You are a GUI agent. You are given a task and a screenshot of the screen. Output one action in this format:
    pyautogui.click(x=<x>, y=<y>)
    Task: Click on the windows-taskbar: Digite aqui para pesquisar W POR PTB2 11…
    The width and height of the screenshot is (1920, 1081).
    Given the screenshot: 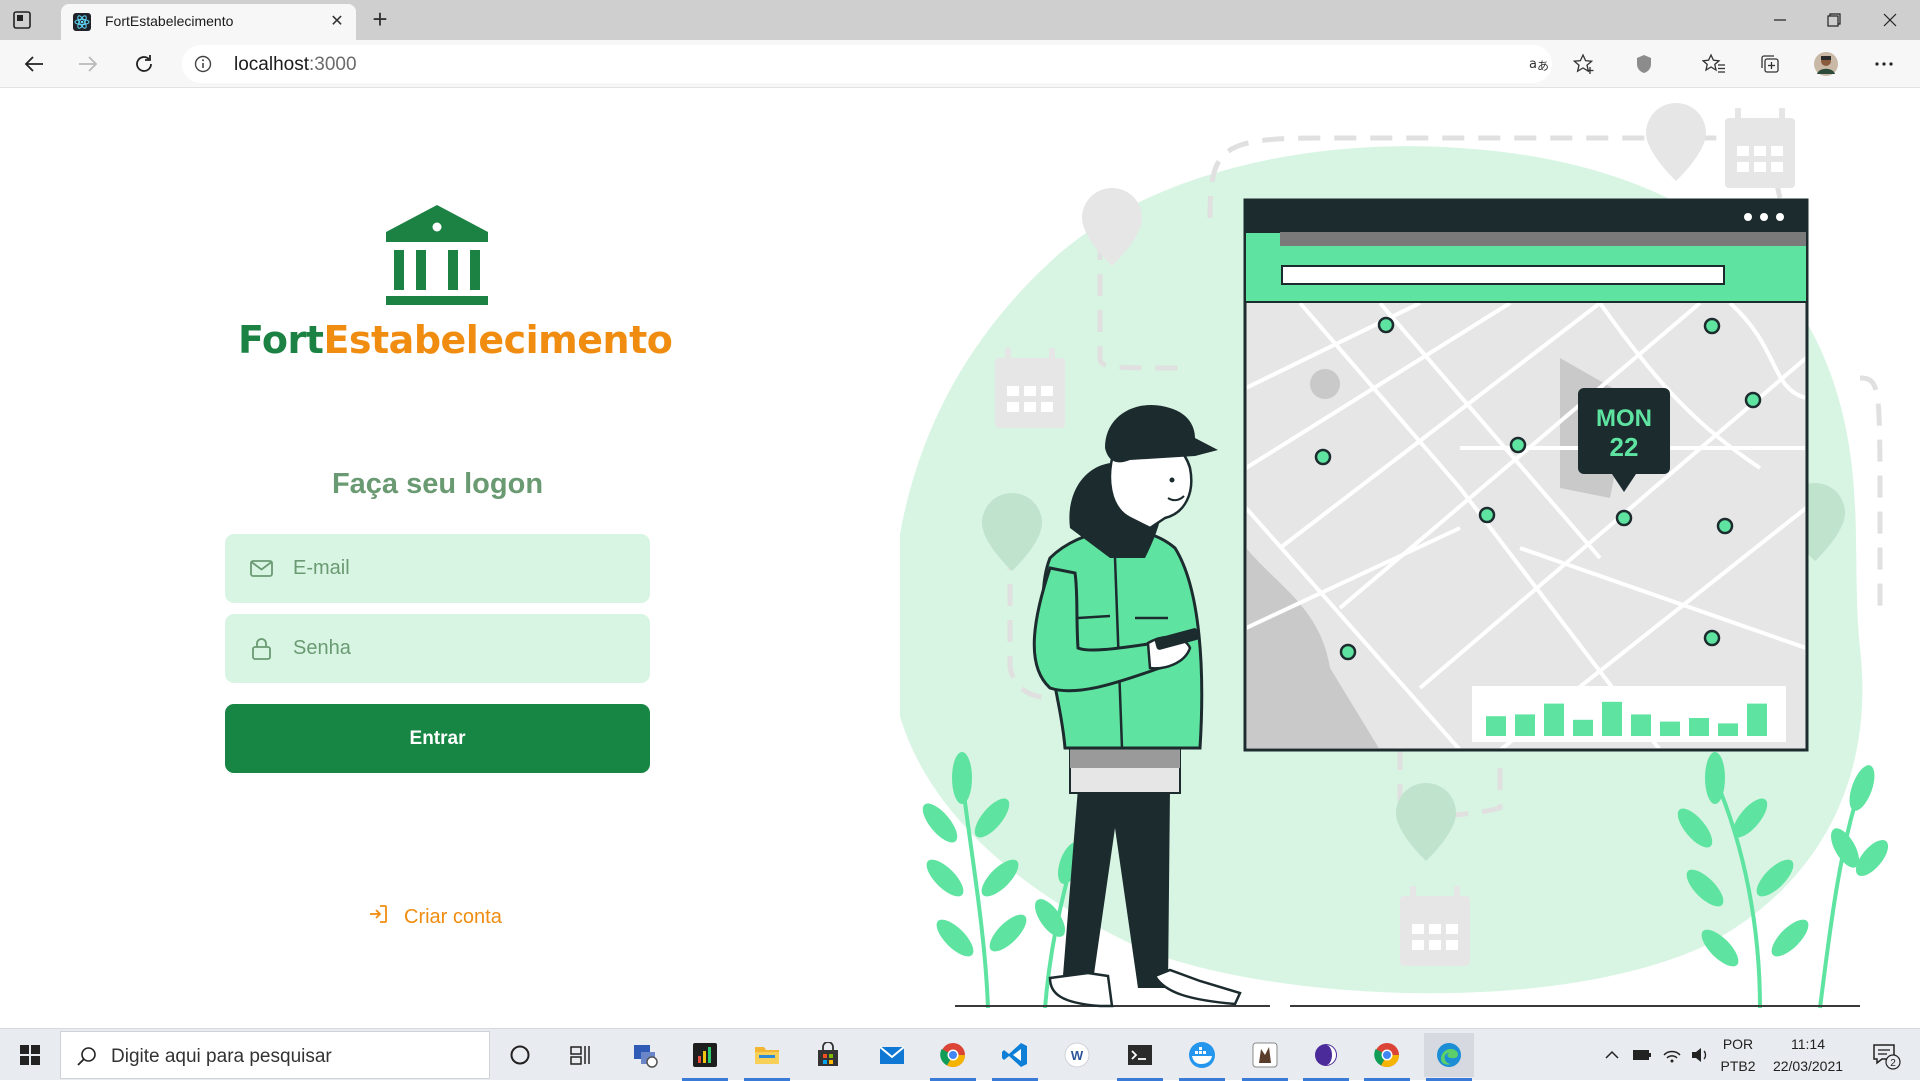 What is the action you would take?
    pyautogui.click(x=960, y=1054)
    